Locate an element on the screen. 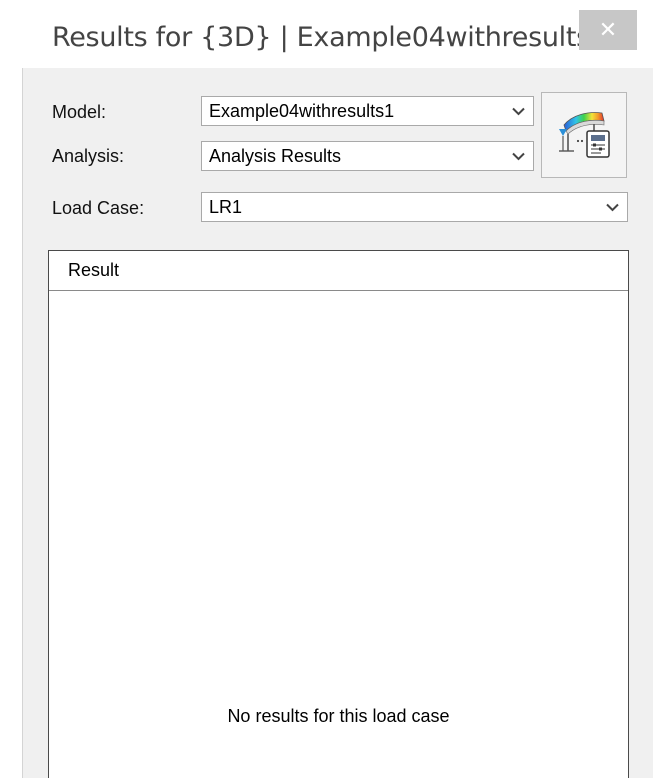  close-icon: ✕ is located at coordinates (608, 29).